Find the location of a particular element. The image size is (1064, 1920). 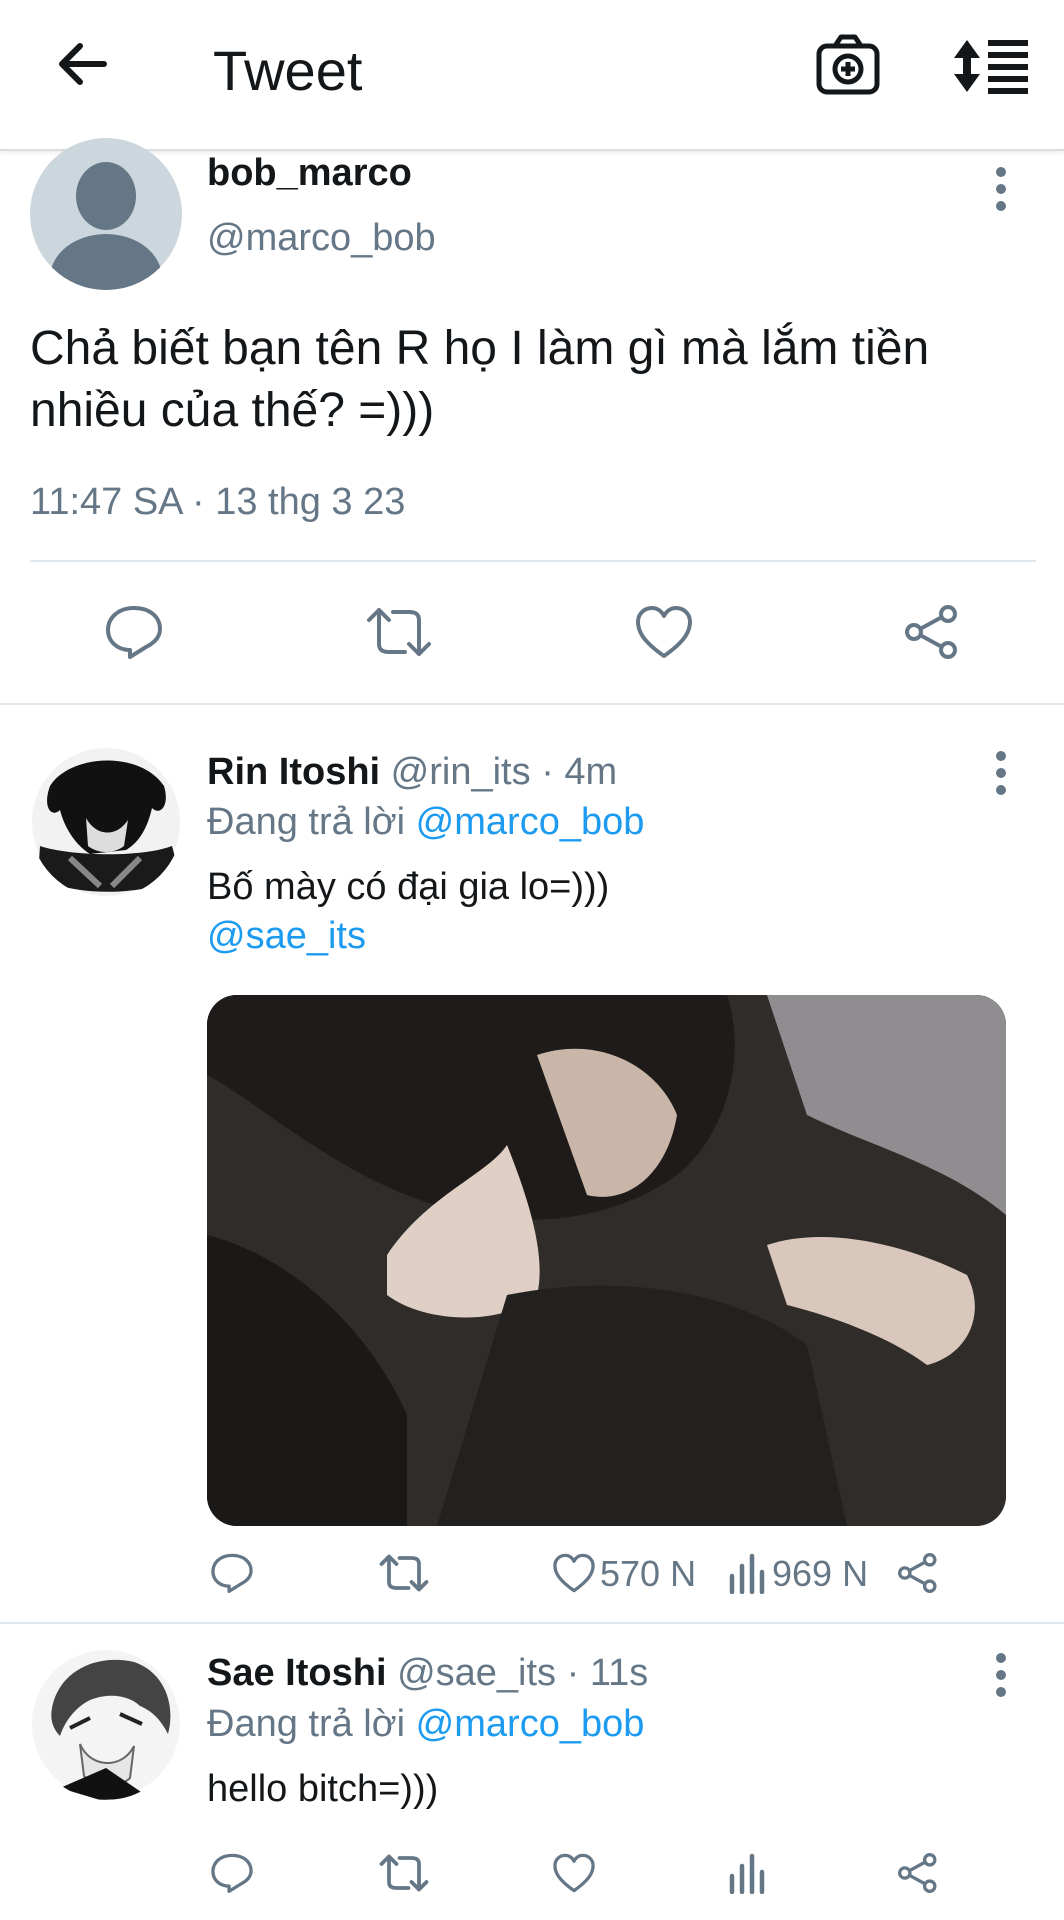

author-name: Sae Itoshi is located at coordinates (297, 1673).